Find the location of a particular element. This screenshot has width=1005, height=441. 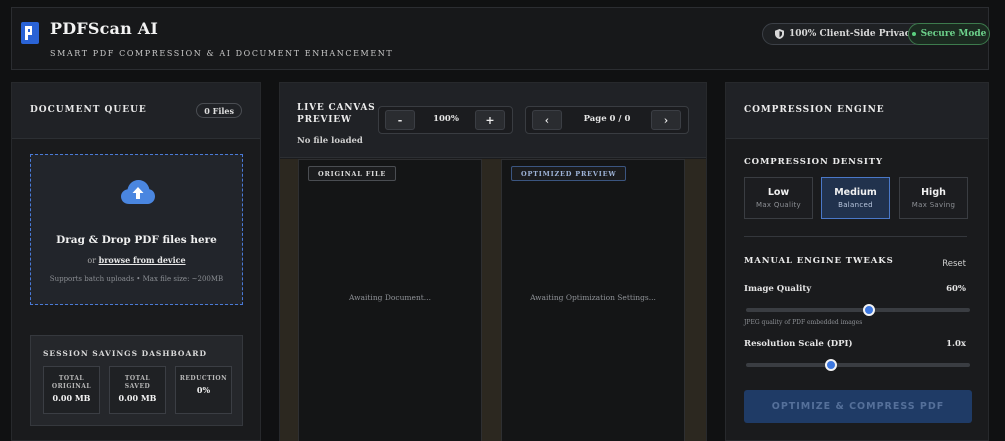

resolution-scale-value: 1.0x is located at coordinates (956, 344).